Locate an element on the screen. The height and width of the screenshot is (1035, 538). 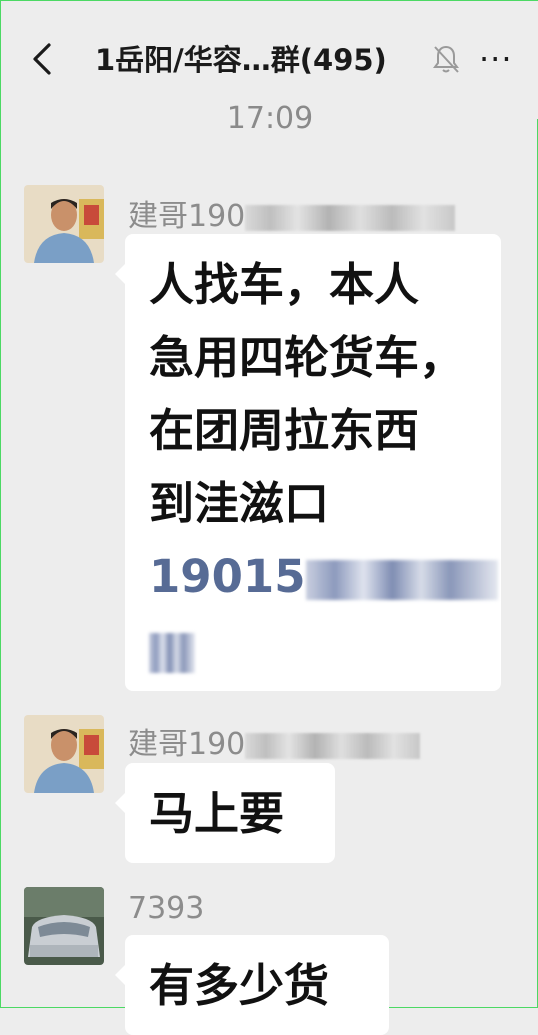
chat-header: 1岳阳/华容…群(495) ··· 17:09 is located at coordinates (269, 68).